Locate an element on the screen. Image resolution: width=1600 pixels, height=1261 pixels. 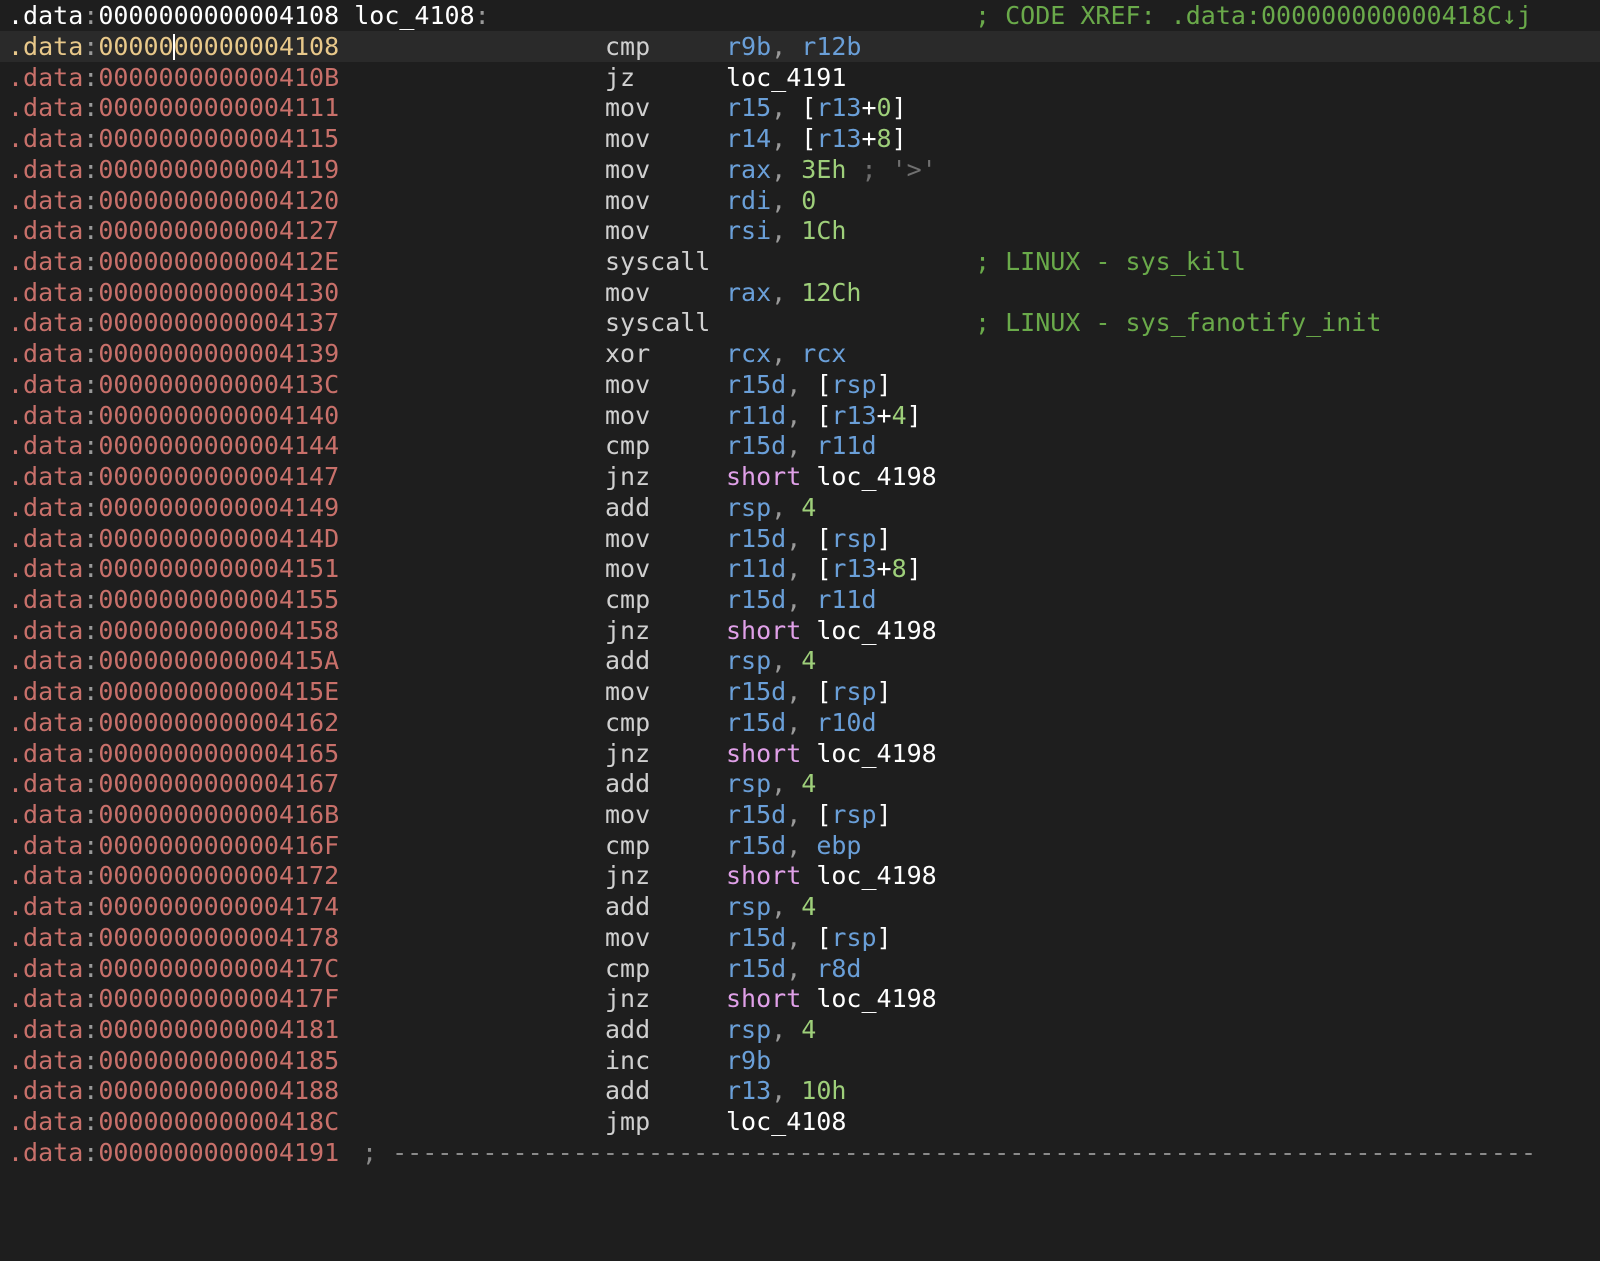
instruction-row: .data:0000000000004162 cmp r15d, r10d is located at coordinates (800, 722).